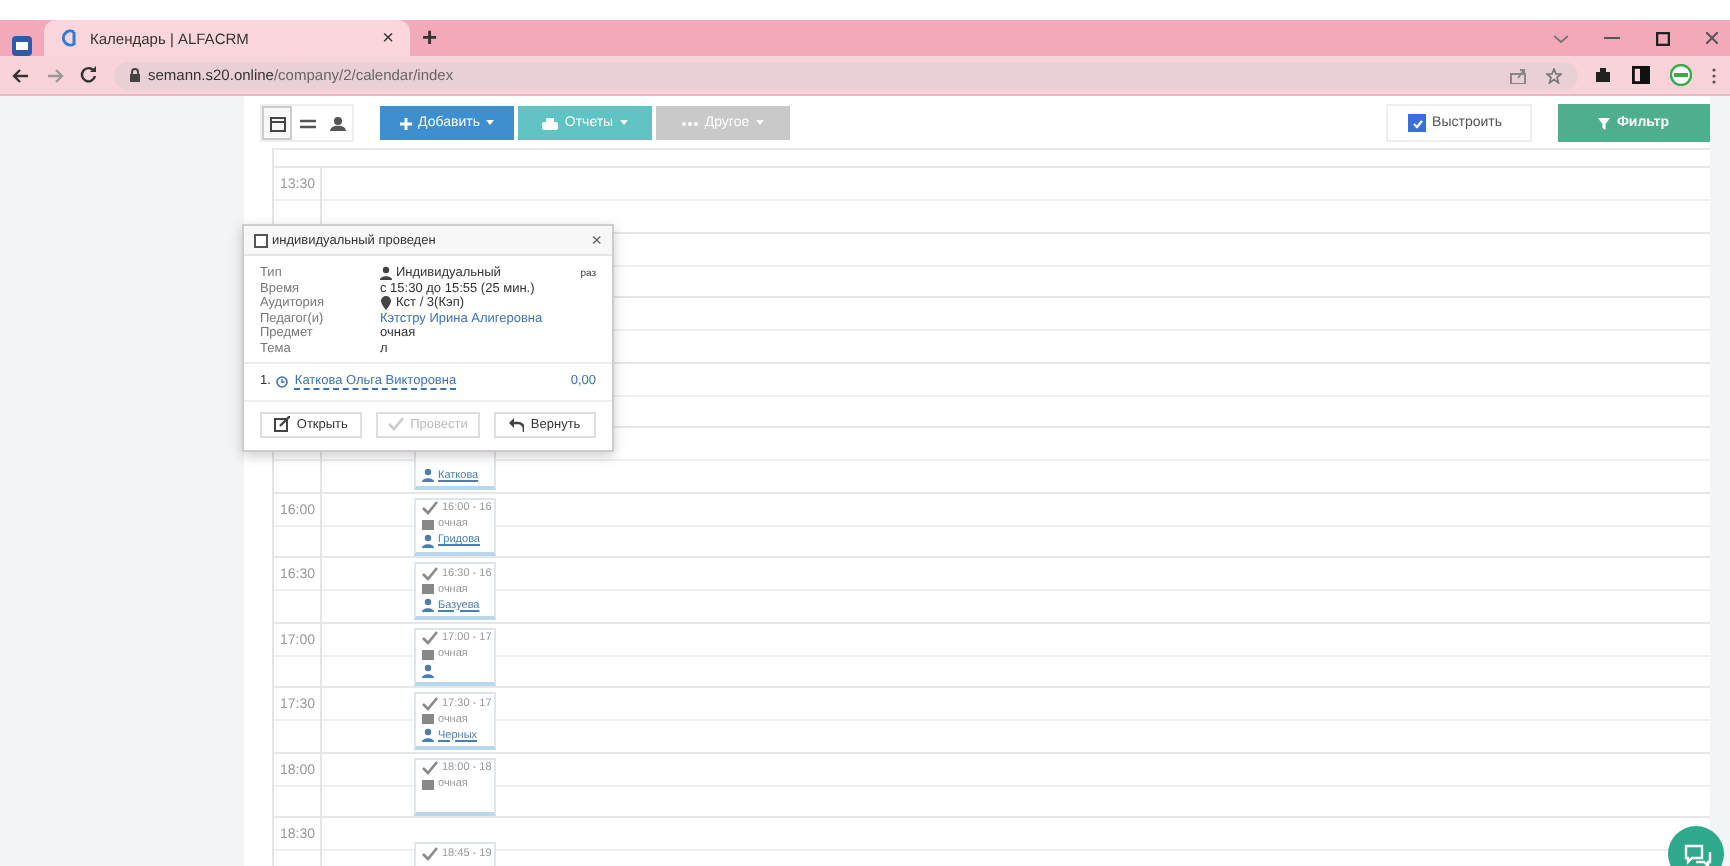 The width and height of the screenshot is (1730, 866). Describe the element at coordinates (1554, 75) in the screenshot. I see `star-icon` at that location.